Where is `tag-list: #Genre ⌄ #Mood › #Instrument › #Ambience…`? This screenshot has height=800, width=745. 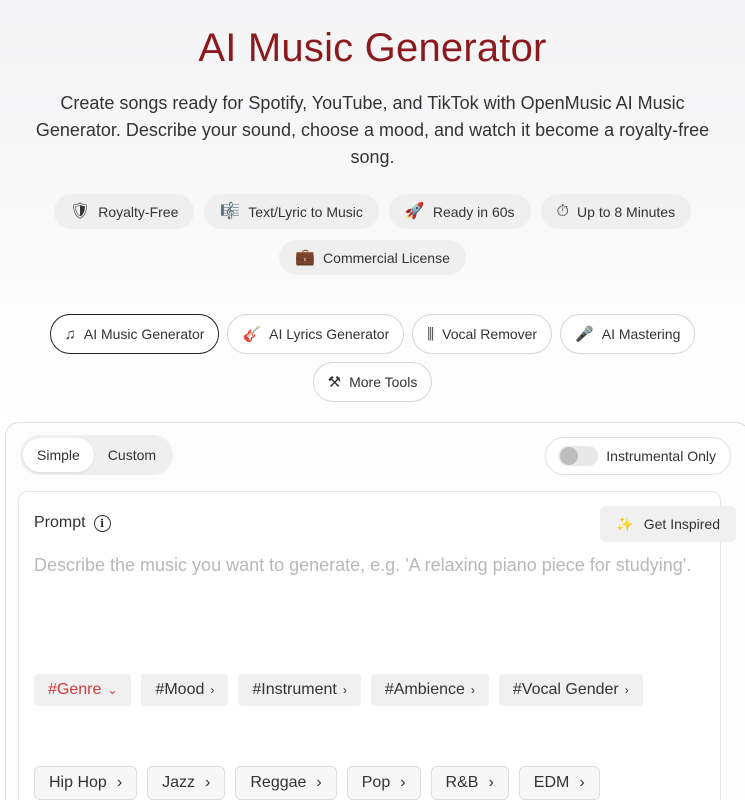
tag-list: #Genre ⌄ #Mood › #Instrument › #Ambience… is located at coordinates (379, 690).